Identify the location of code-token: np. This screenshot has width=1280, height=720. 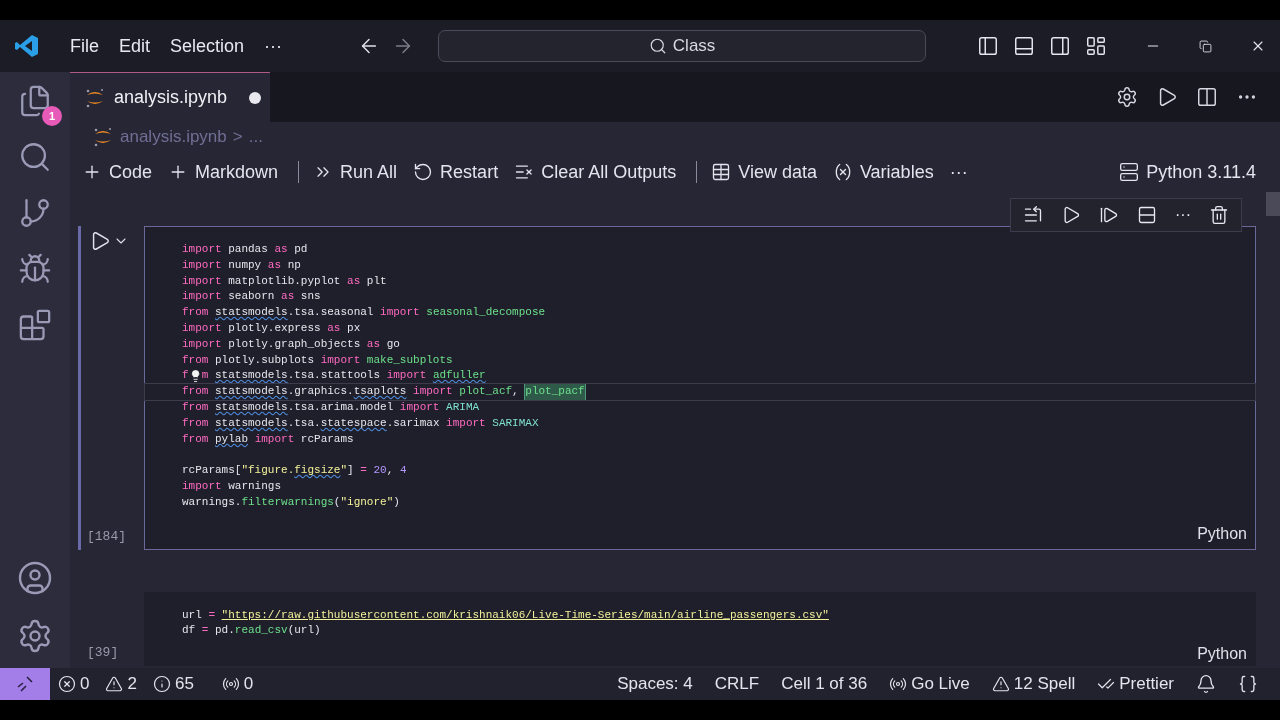
(294, 265).